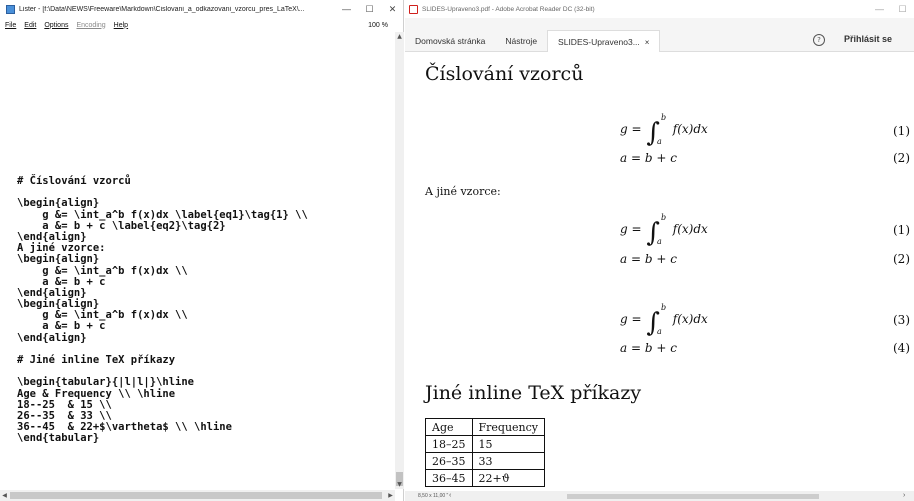 Image resolution: width=914 pixels, height=501 pixels. What do you see at coordinates (399, 260) in the screenshot?
I see `lister-vertical-scrollbar: ▲ ▼` at bounding box center [399, 260].